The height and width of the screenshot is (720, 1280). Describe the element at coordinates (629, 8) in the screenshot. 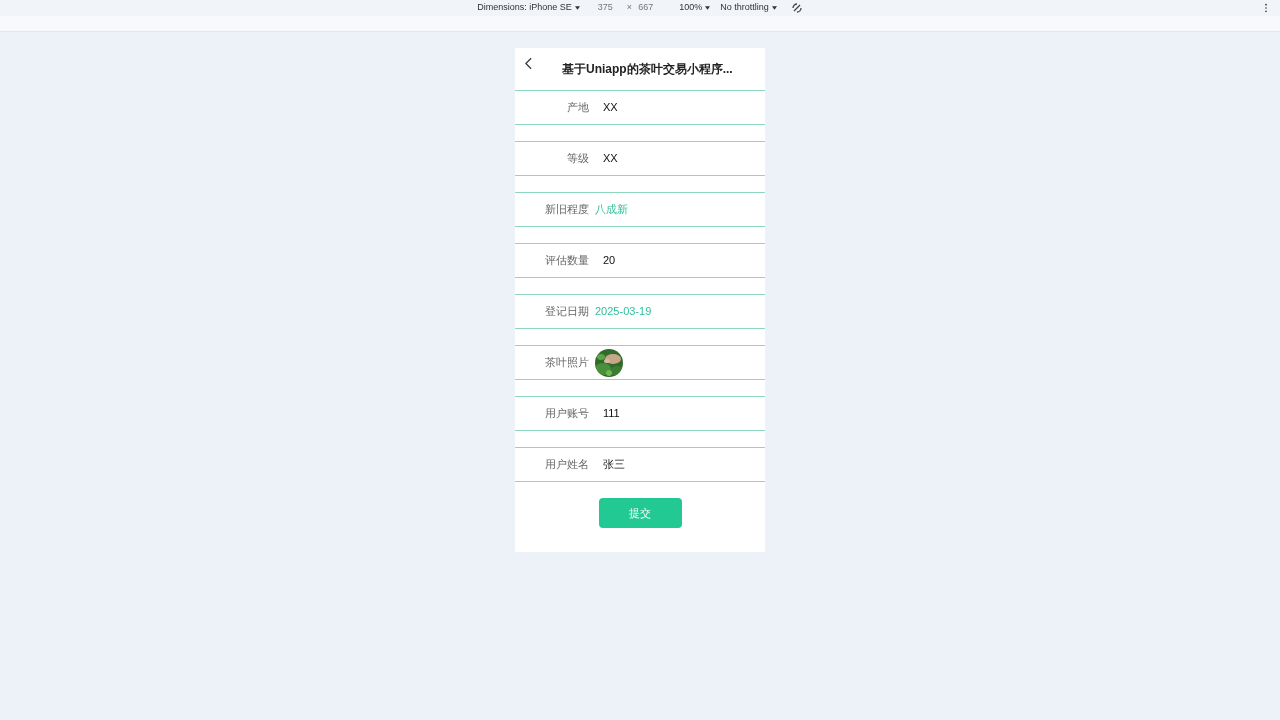

I see `times-label: ×` at that location.